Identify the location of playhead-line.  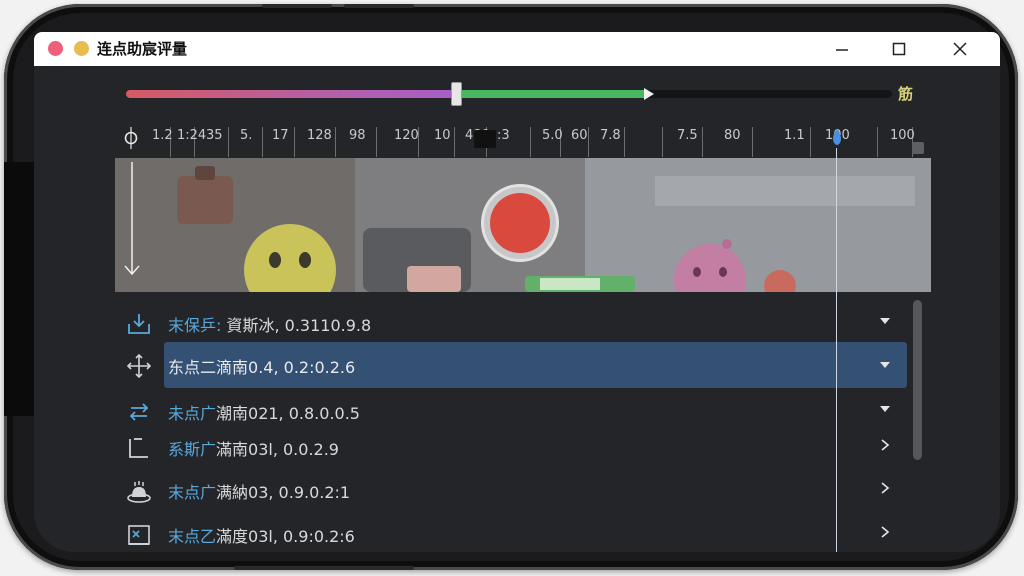
(836, 350).